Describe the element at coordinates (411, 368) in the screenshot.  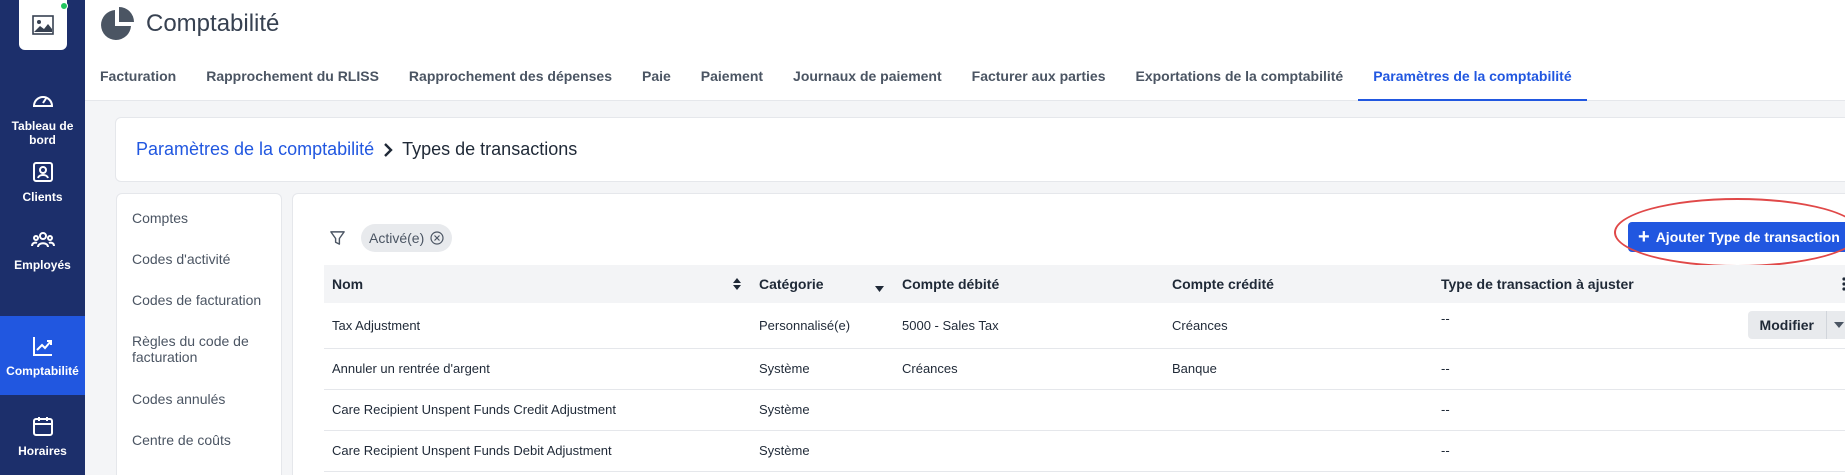
I see `cell-nom: Annuler un rentrée d'argent` at that location.